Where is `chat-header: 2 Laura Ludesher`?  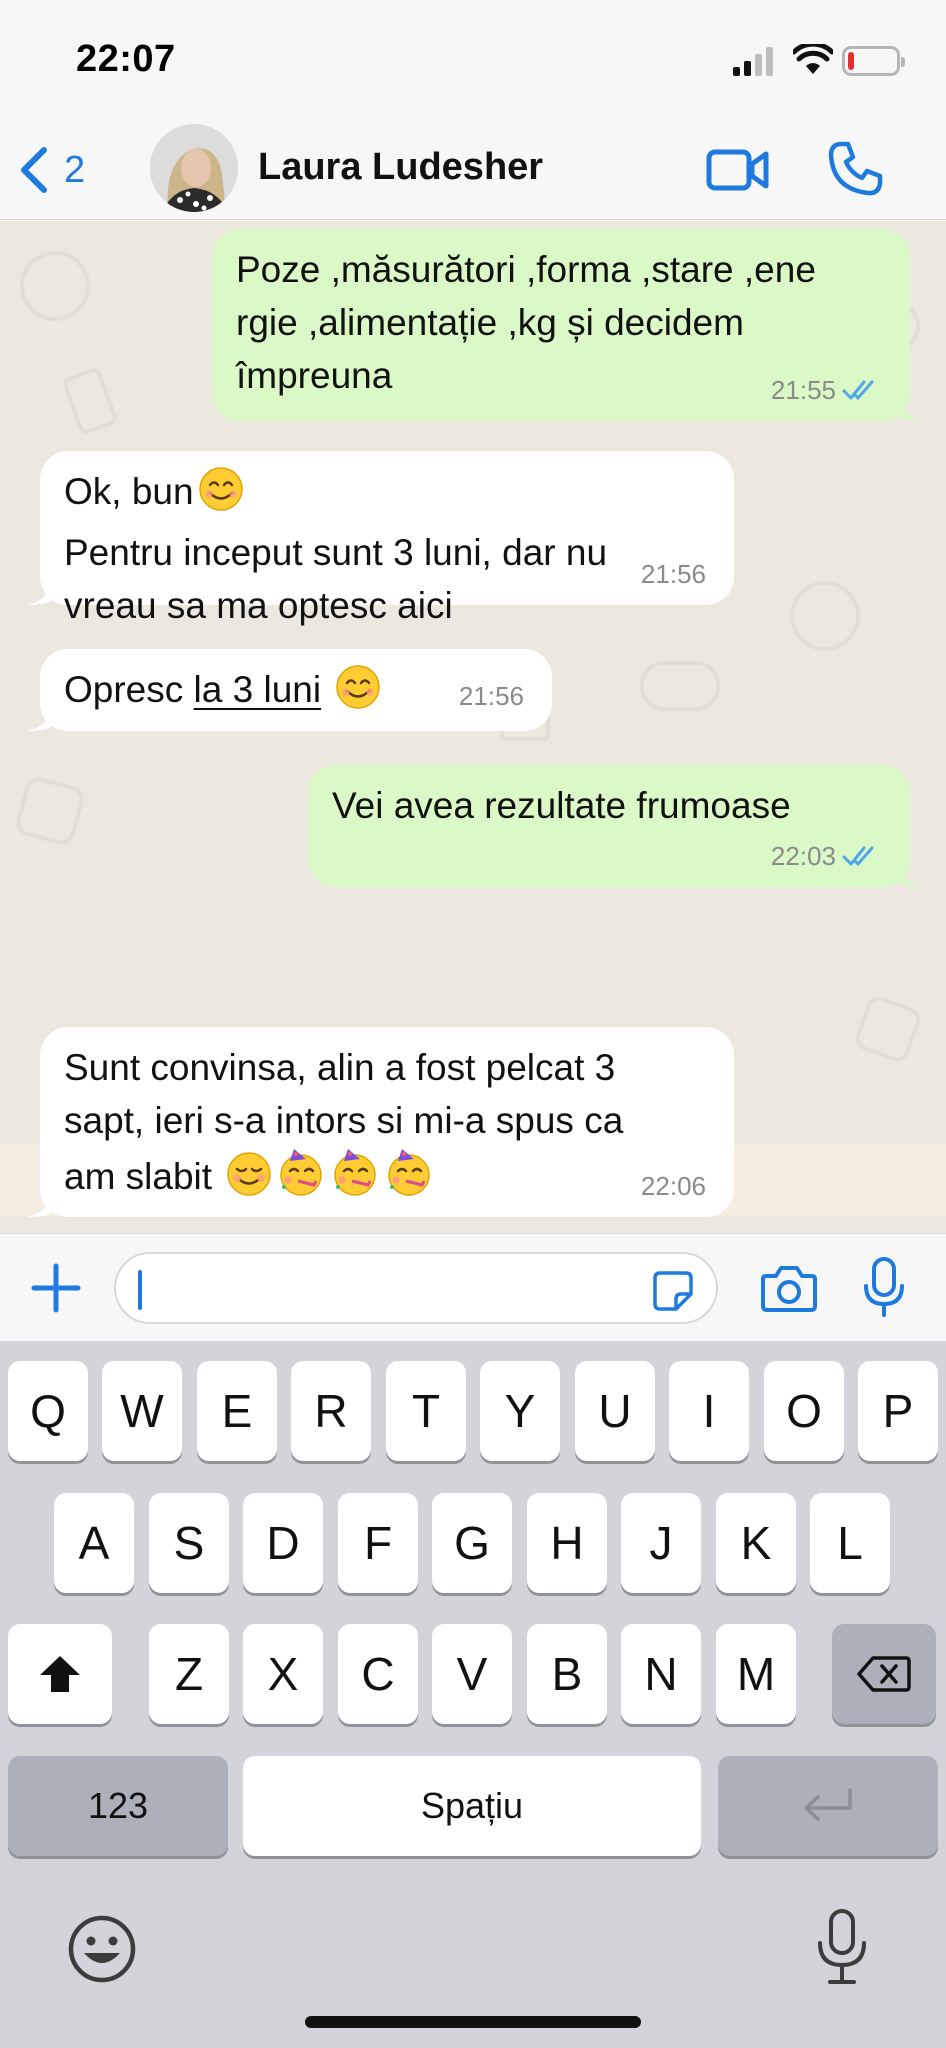
chat-header: 2 Laura Ludesher is located at coordinates (473, 170).